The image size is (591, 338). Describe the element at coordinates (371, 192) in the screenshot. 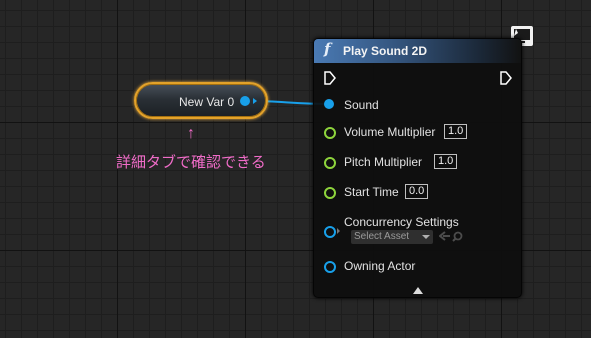

I see `pin-label-start-time: Start Time` at that location.